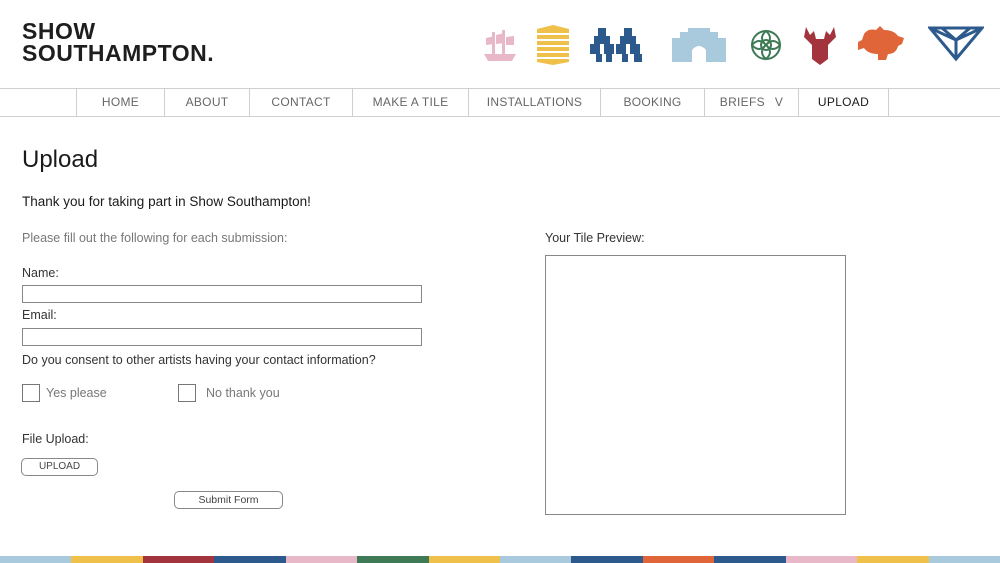 The image size is (1000, 563). I want to click on consent-yes-label: Yes please, so click(76, 393).